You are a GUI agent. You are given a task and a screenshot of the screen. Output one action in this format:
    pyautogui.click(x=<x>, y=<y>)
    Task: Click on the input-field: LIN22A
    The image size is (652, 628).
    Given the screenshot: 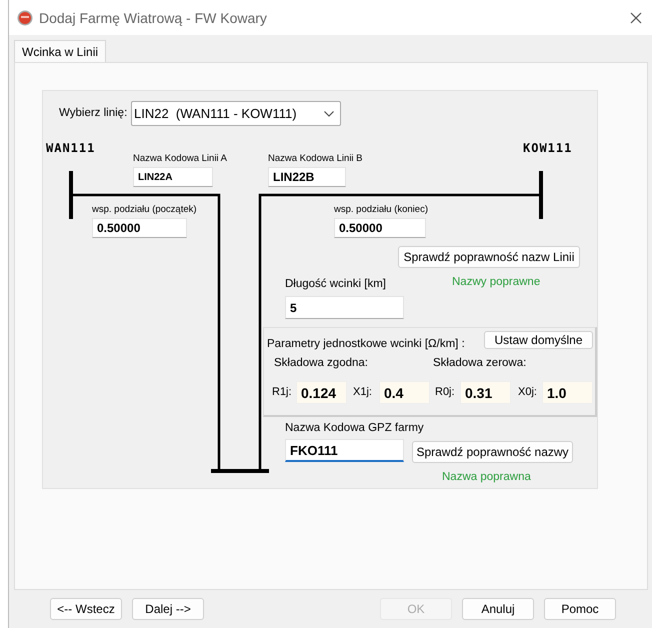 What is the action you would take?
    pyautogui.click(x=173, y=177)
    